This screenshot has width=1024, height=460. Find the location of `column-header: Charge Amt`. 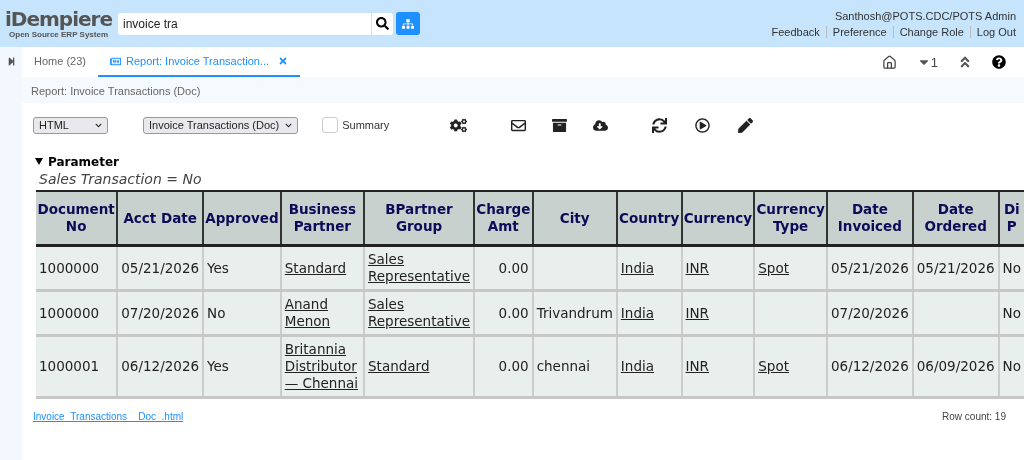

column-header: Charge Amt is located at coordinates (503, 218).